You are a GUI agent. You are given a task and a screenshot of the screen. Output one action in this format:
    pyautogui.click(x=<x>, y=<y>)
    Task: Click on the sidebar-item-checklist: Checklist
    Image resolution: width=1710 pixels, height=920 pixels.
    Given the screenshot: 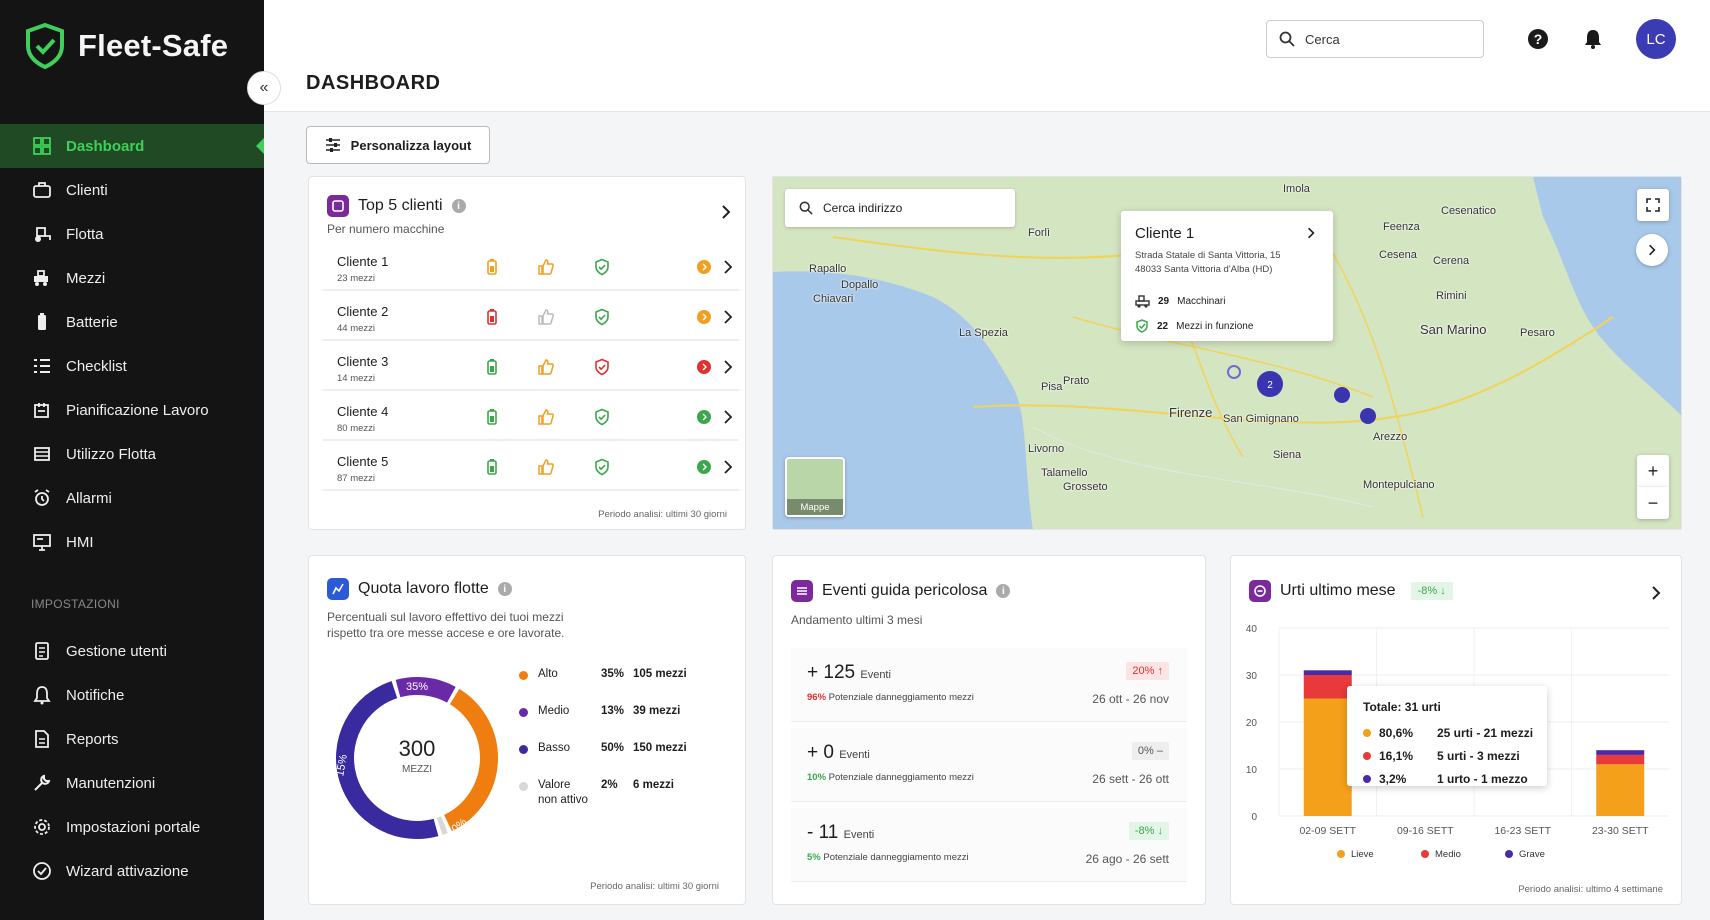 What is the action you would take?
    pyautogui.click(x=132, y=366)
    